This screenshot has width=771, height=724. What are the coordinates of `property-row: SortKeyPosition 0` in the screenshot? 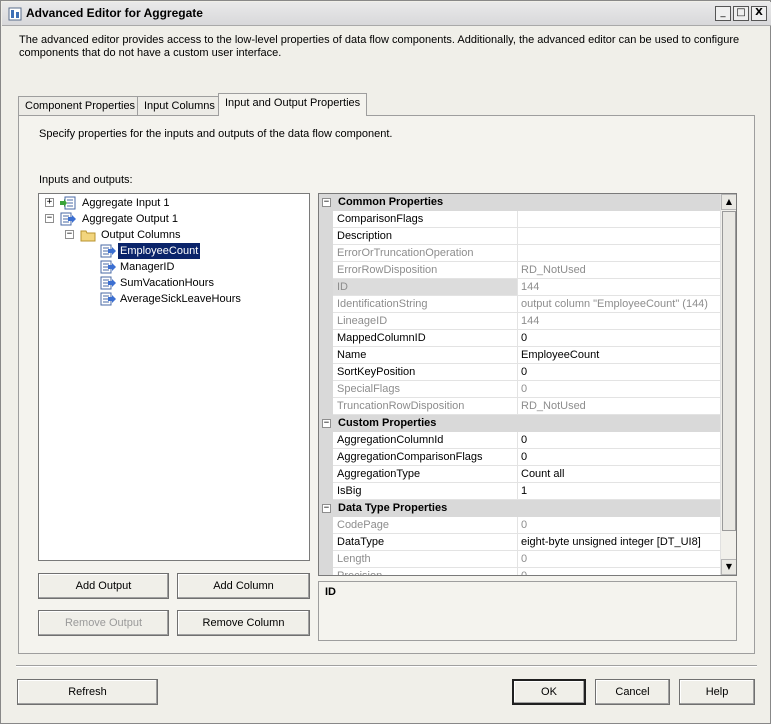 It's located at (519, 372).